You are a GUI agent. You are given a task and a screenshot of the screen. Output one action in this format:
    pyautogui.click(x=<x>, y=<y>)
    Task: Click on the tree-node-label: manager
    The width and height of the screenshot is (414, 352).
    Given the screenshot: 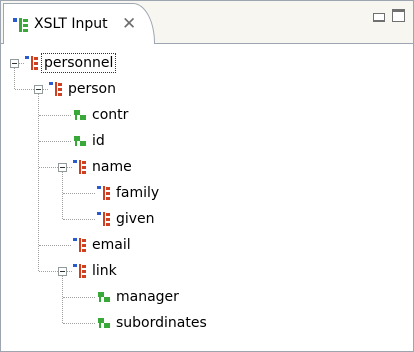 What is the action you would take?
    pyautogui.click(x=147, y=297)
    